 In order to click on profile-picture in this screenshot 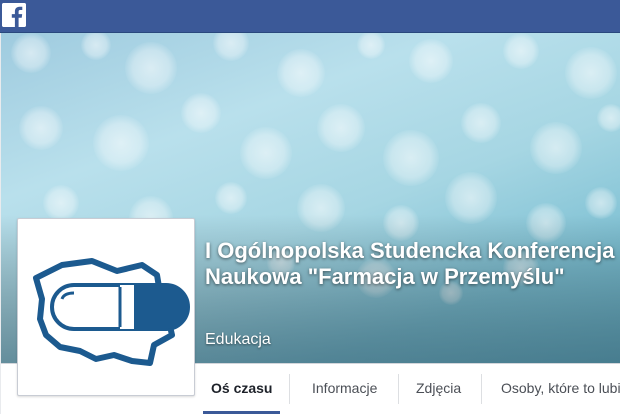, I will do `click(106, 307)`.